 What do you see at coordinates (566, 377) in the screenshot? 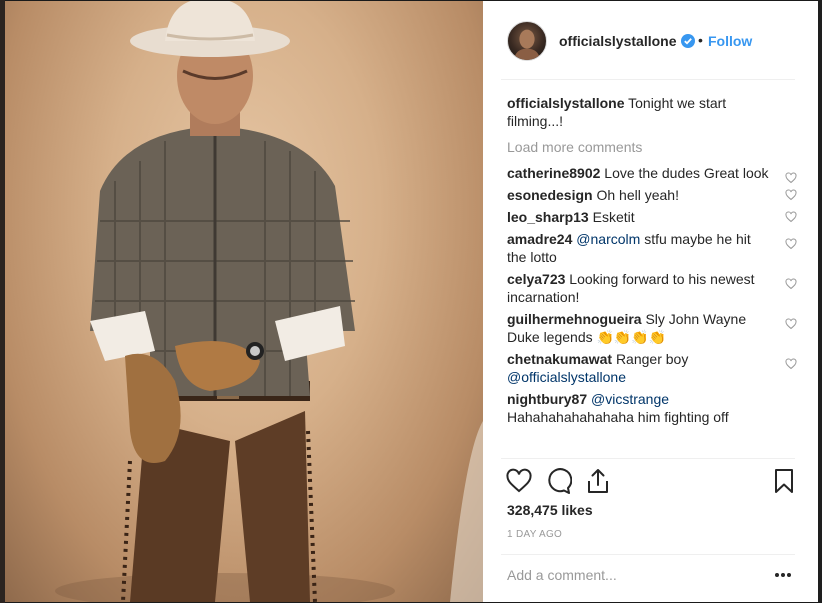
I see `comment-mention: @officialslystallone` at bounding box center [566, 377].